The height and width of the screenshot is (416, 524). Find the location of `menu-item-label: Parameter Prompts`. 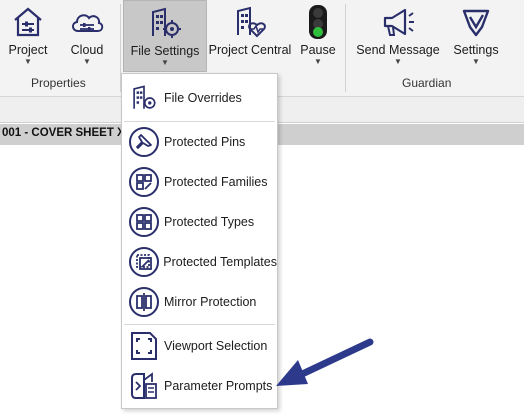

menu-item-label: Parameter Prompts is located at coordinates (218, 386).